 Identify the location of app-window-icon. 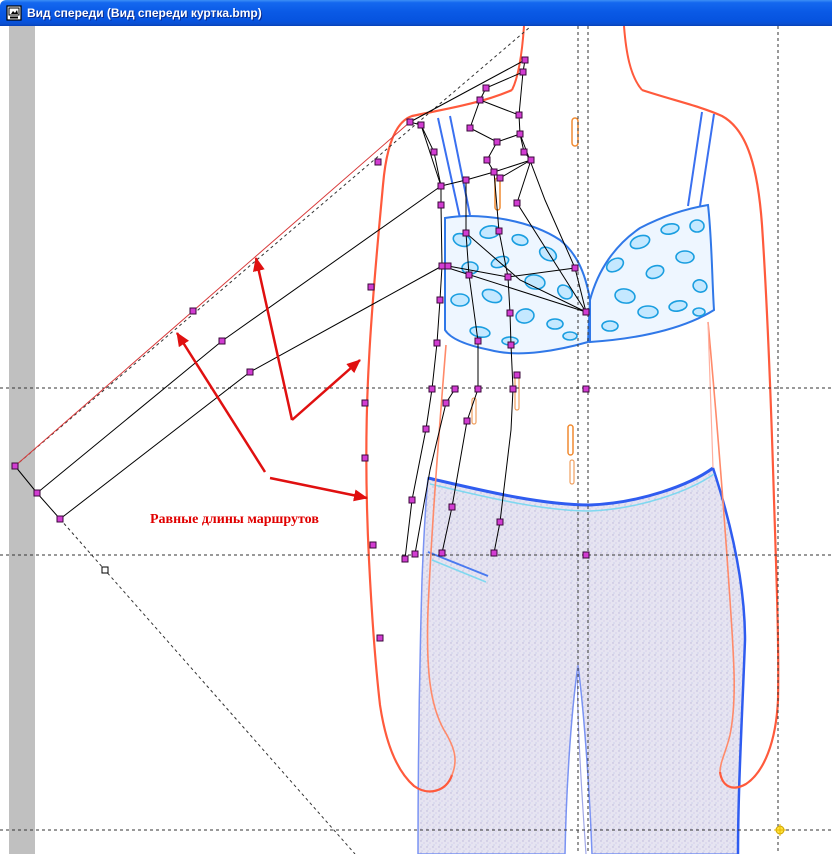
(14, 13).